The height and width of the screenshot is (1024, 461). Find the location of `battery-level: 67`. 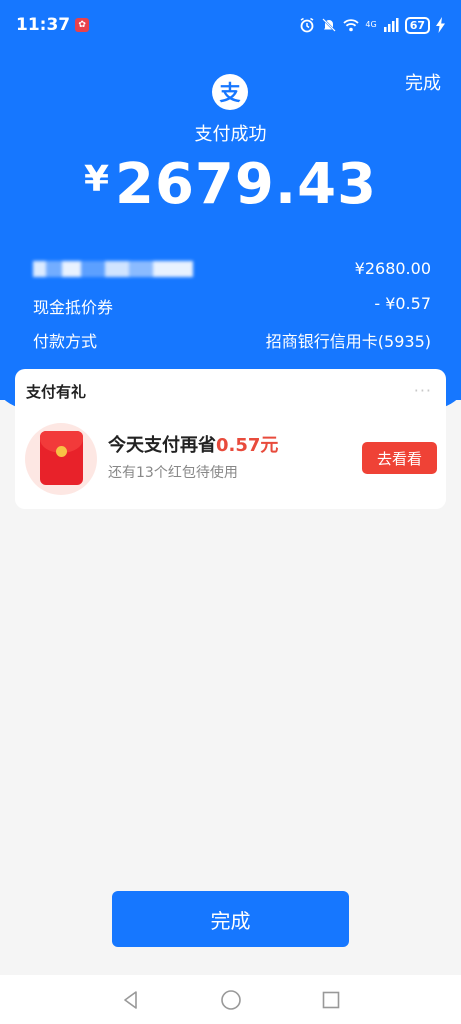

battery-level: 67 is located at coordinates (417, 25).